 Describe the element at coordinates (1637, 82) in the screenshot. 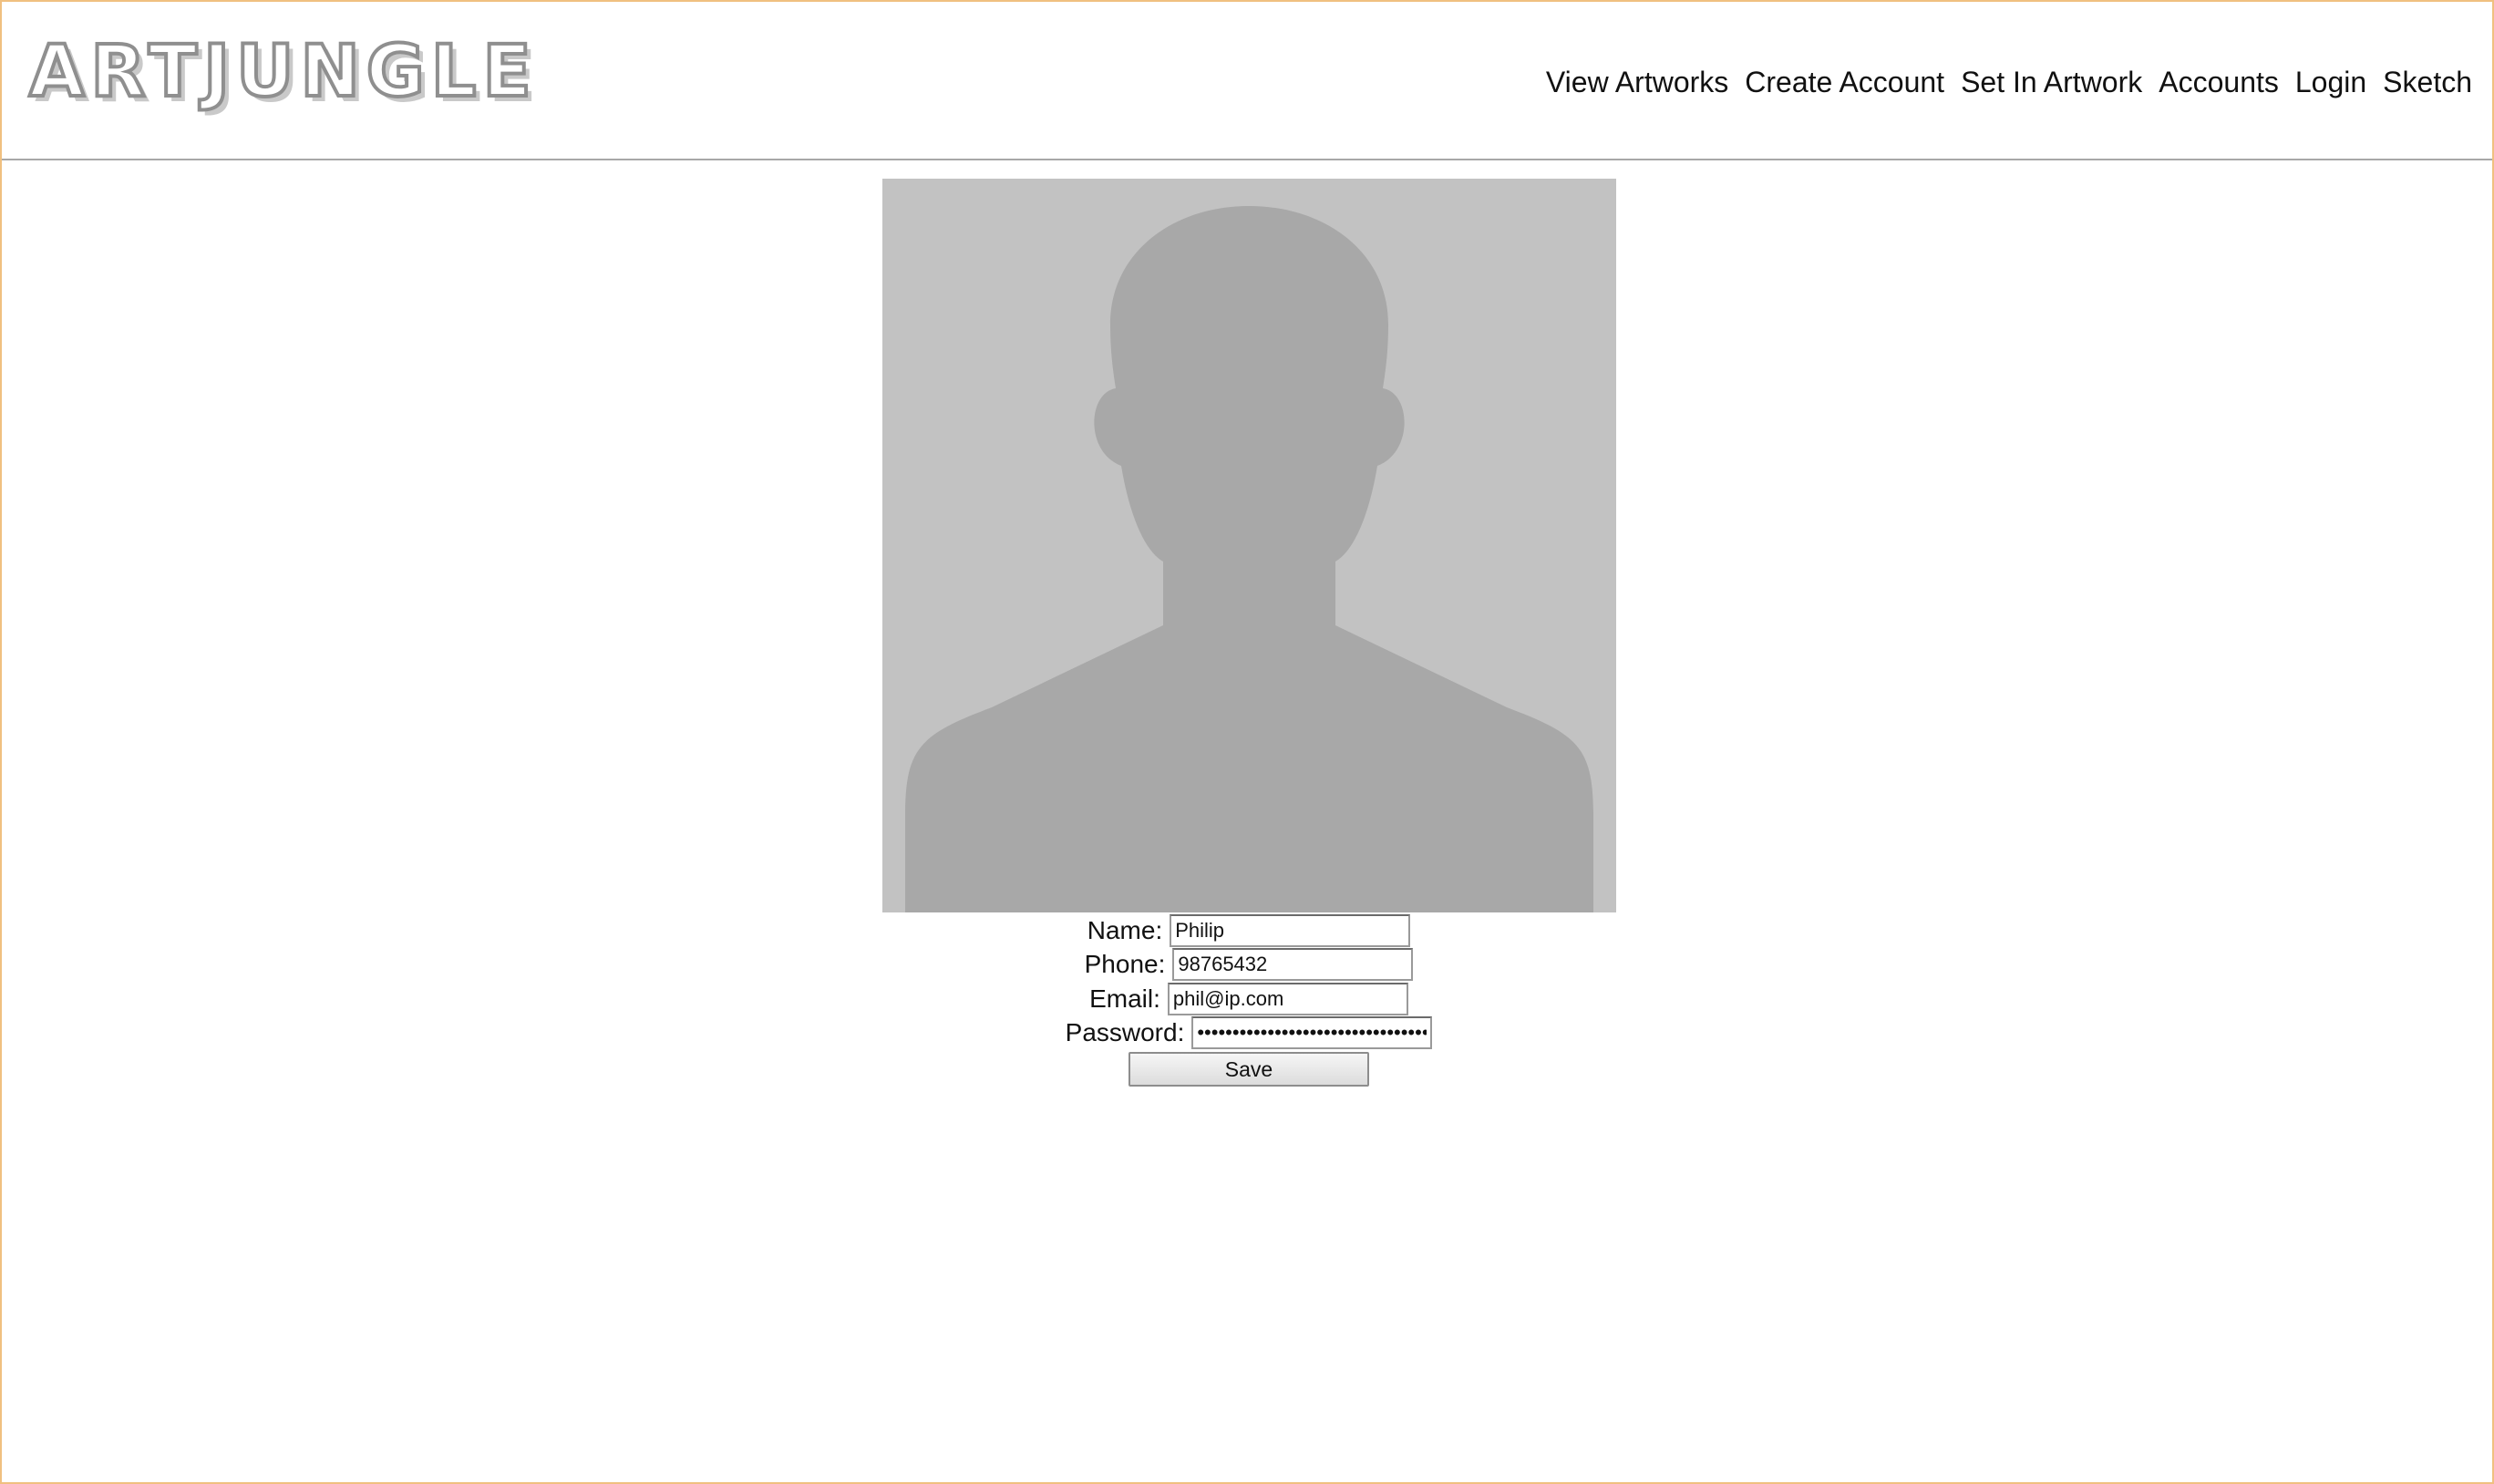

I see `nav-view-artworks: View Artworks` at that location.